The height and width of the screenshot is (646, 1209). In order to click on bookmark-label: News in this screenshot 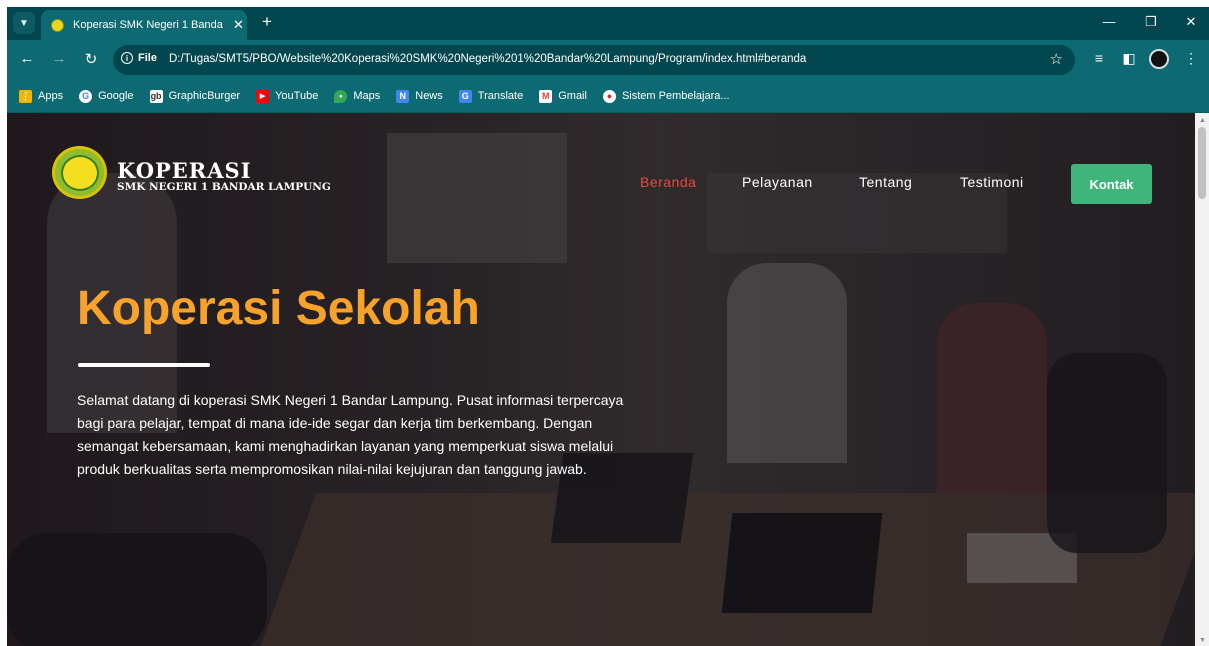, I will do `click(429, 96)`.